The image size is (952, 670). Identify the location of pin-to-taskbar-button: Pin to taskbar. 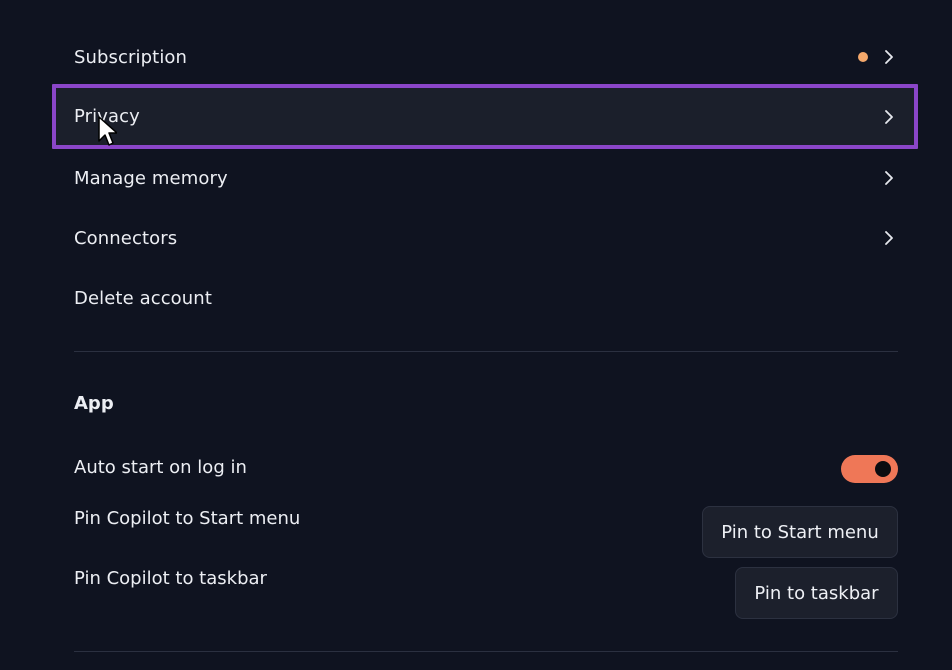
(816, 593).